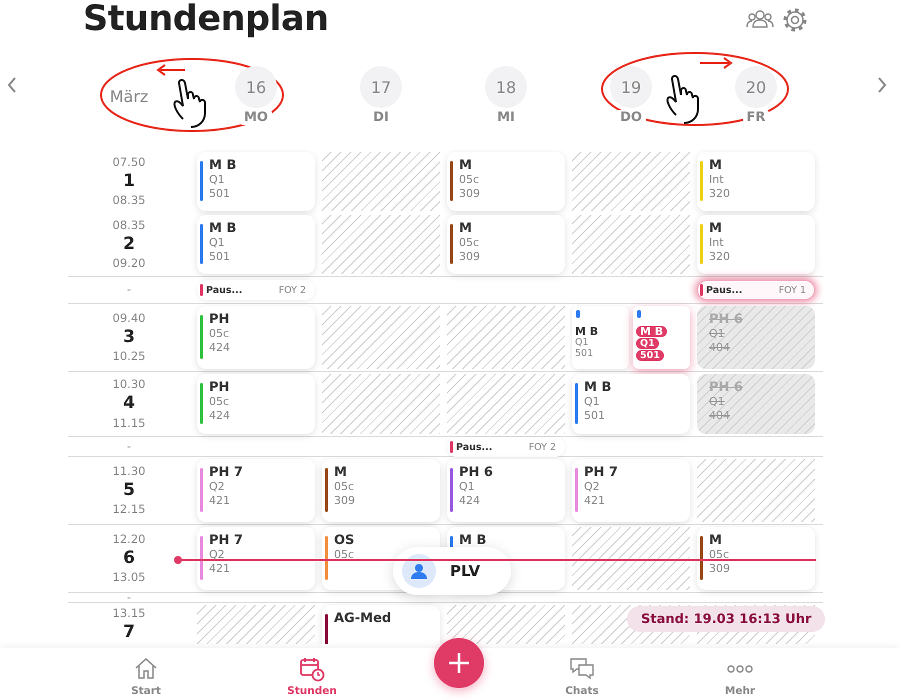  I want to click on month-label: März, so click(129, 96).